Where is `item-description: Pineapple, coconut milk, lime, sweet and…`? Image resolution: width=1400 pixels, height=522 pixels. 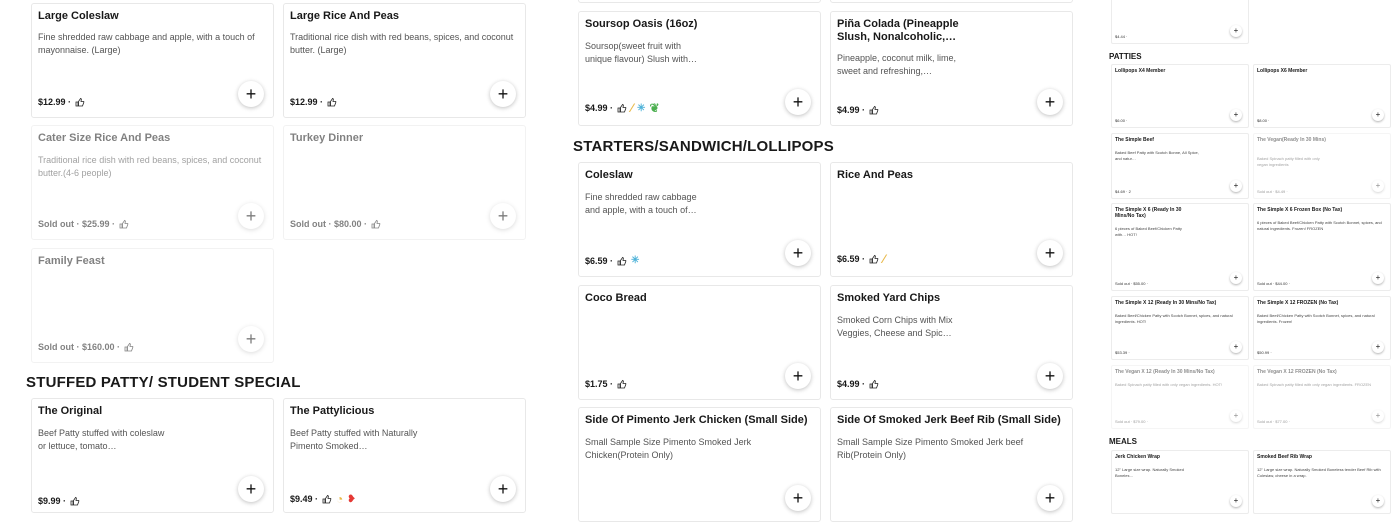 item-description: Pineapple, coconut milk, lime, sweet and… is located at coordinates (897, 64).